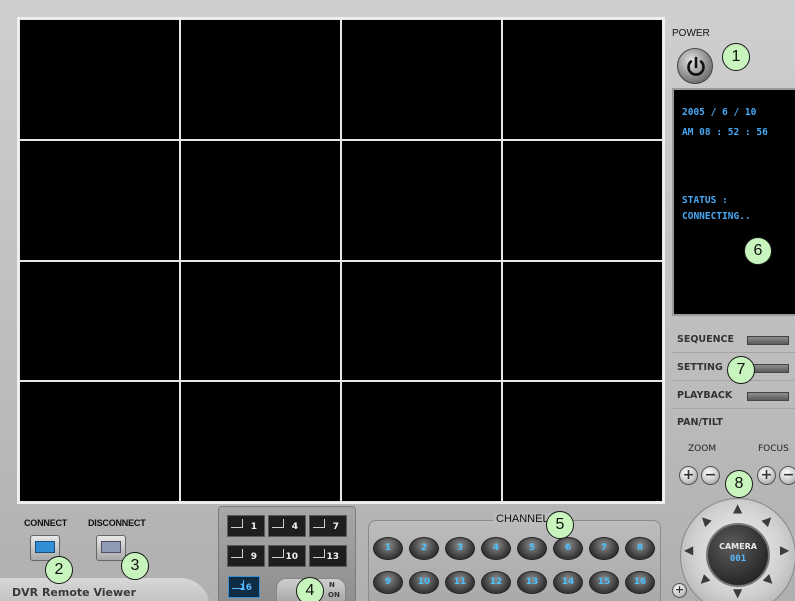 The image size is (795, 601). Describe the element at coordinates (702, 449) in the screenshot. I see `zoom-label: ZOOM` at that location.